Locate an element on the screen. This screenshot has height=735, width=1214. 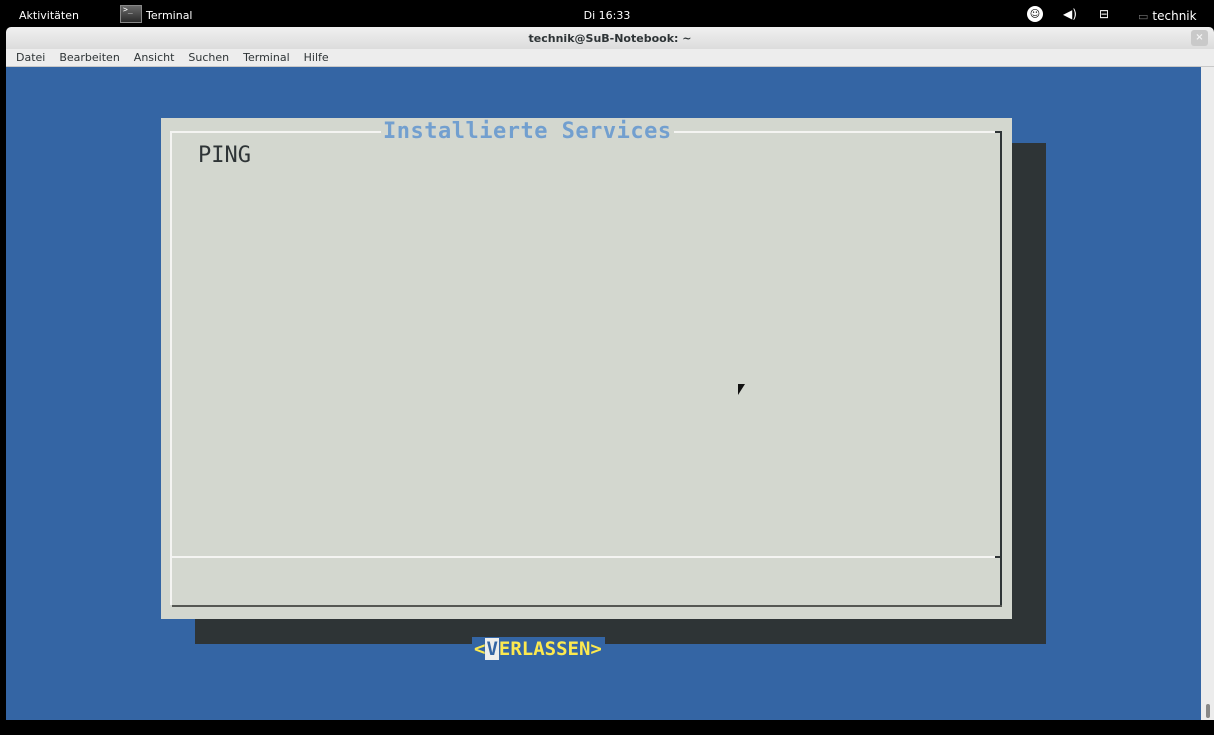
dialog-frame-corner is located at coordinates (998, 132).